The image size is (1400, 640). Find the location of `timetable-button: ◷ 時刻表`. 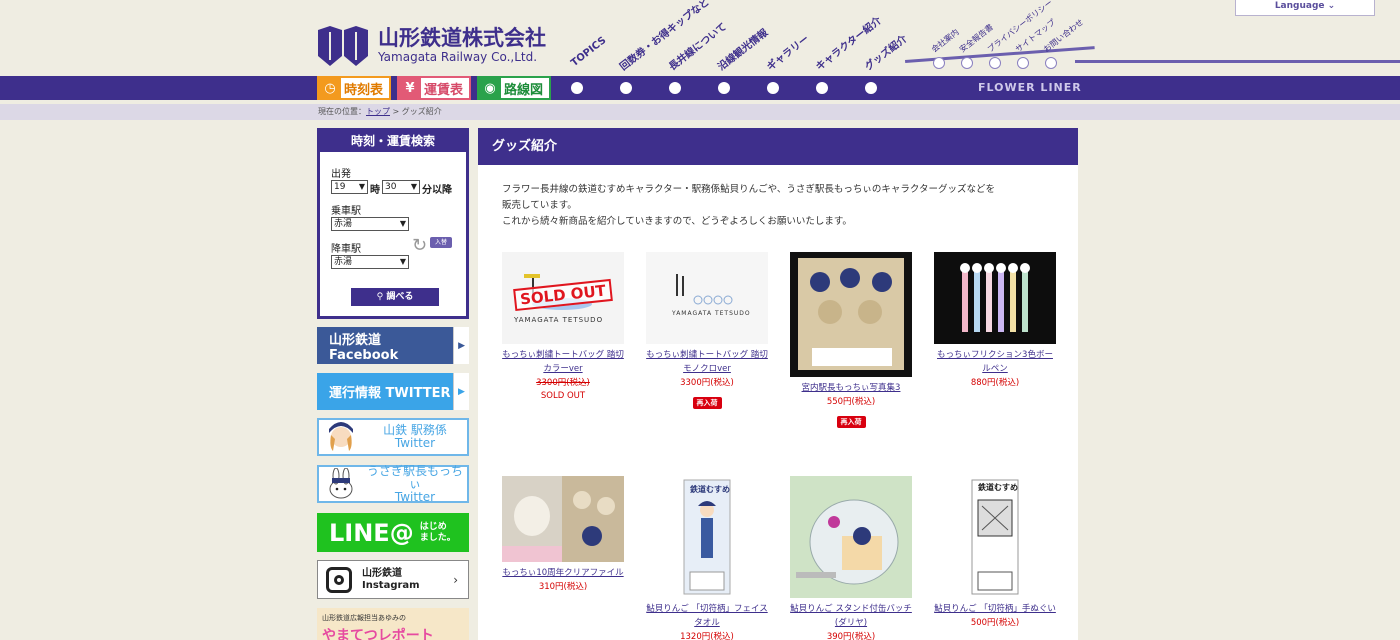

timetable-button: ◷ 時刻表 is located at coordinates (354, 88).